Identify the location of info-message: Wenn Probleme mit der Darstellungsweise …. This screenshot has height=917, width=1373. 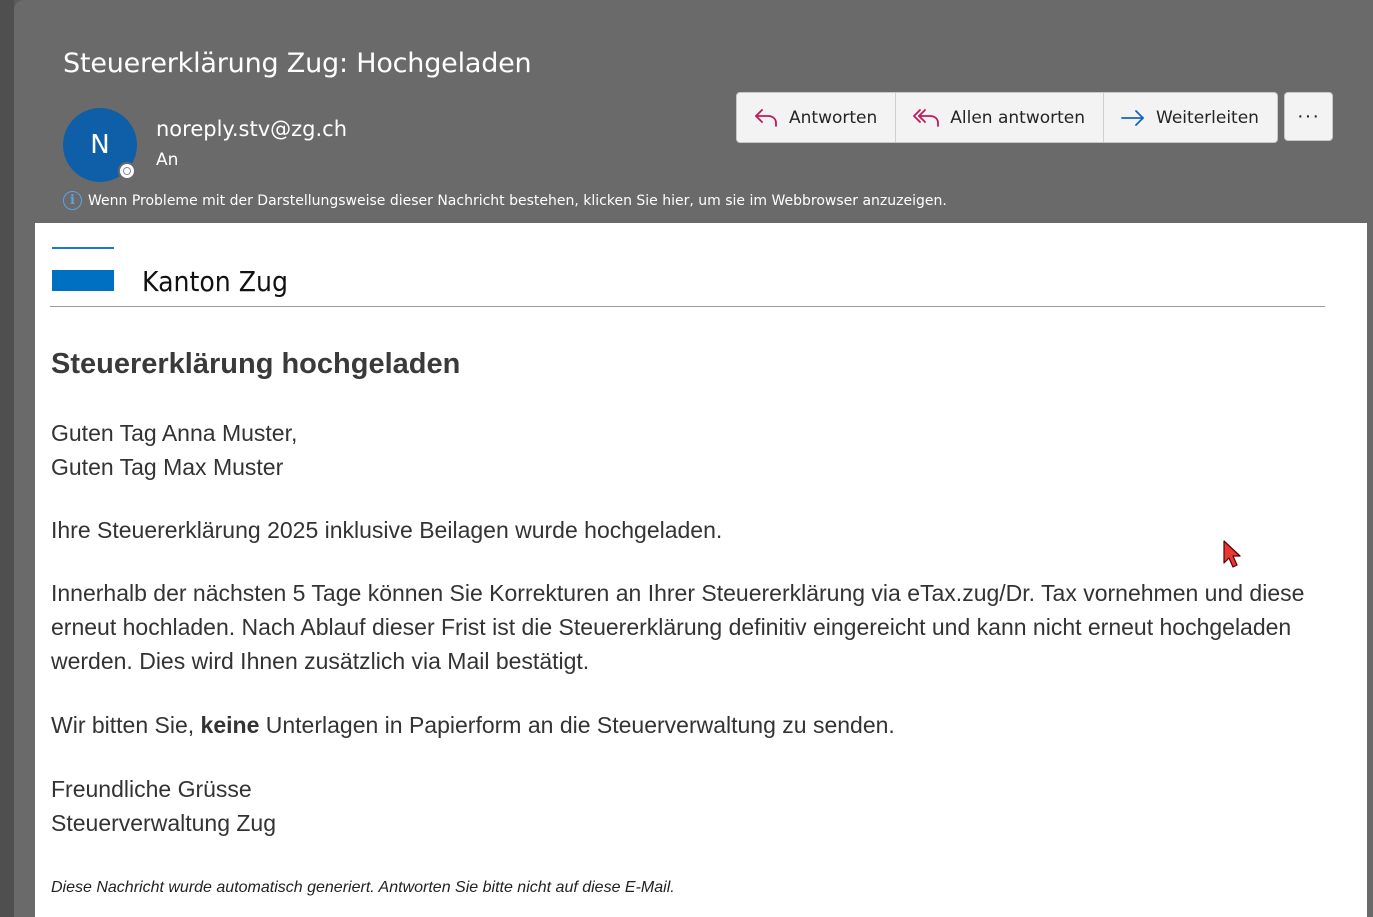
(517, 201).